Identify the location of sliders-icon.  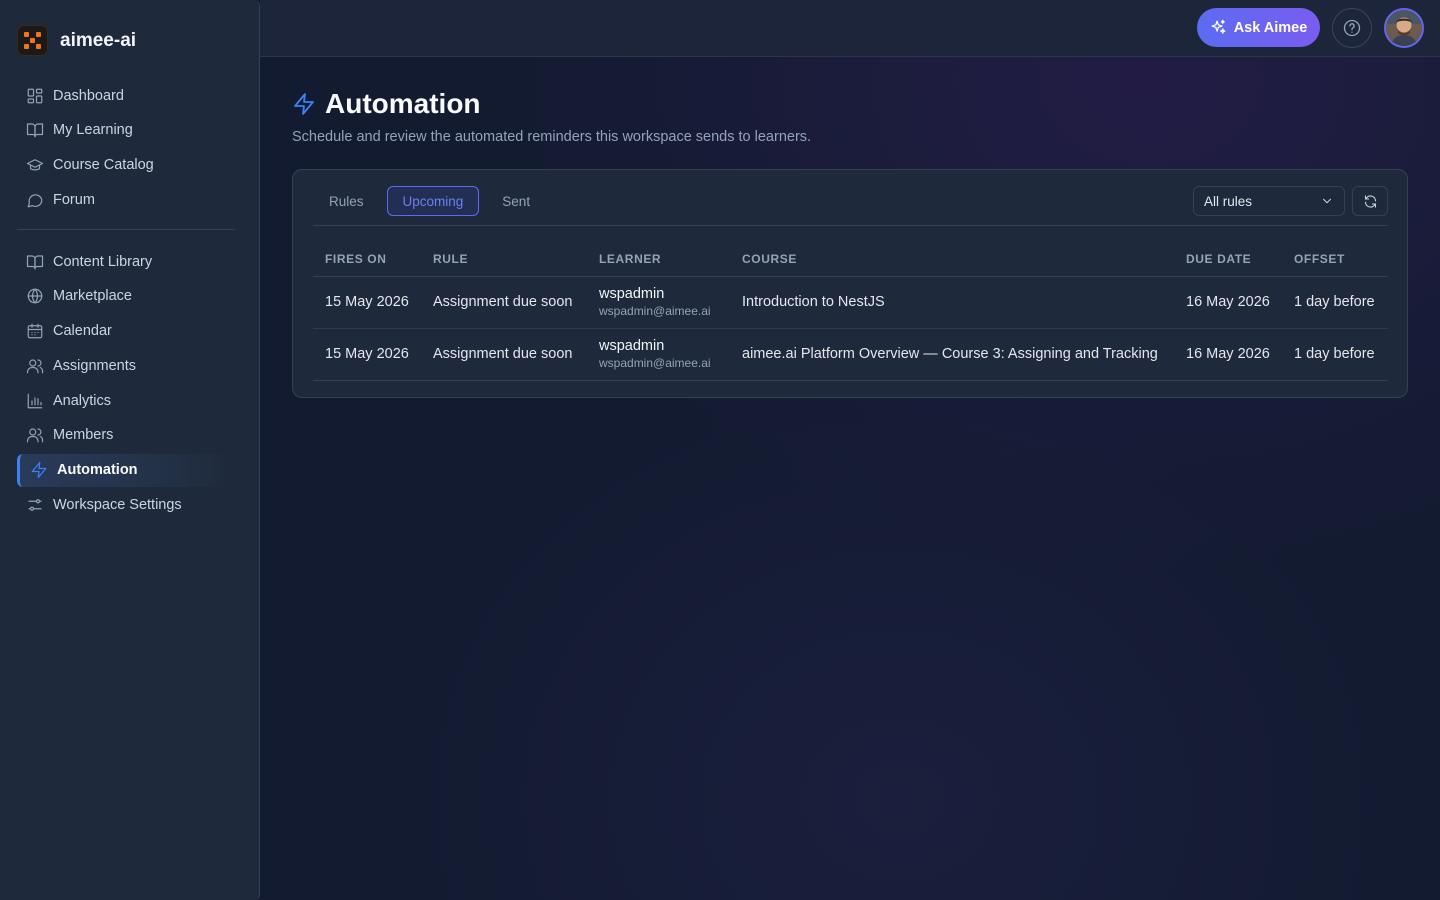
(35, 505).